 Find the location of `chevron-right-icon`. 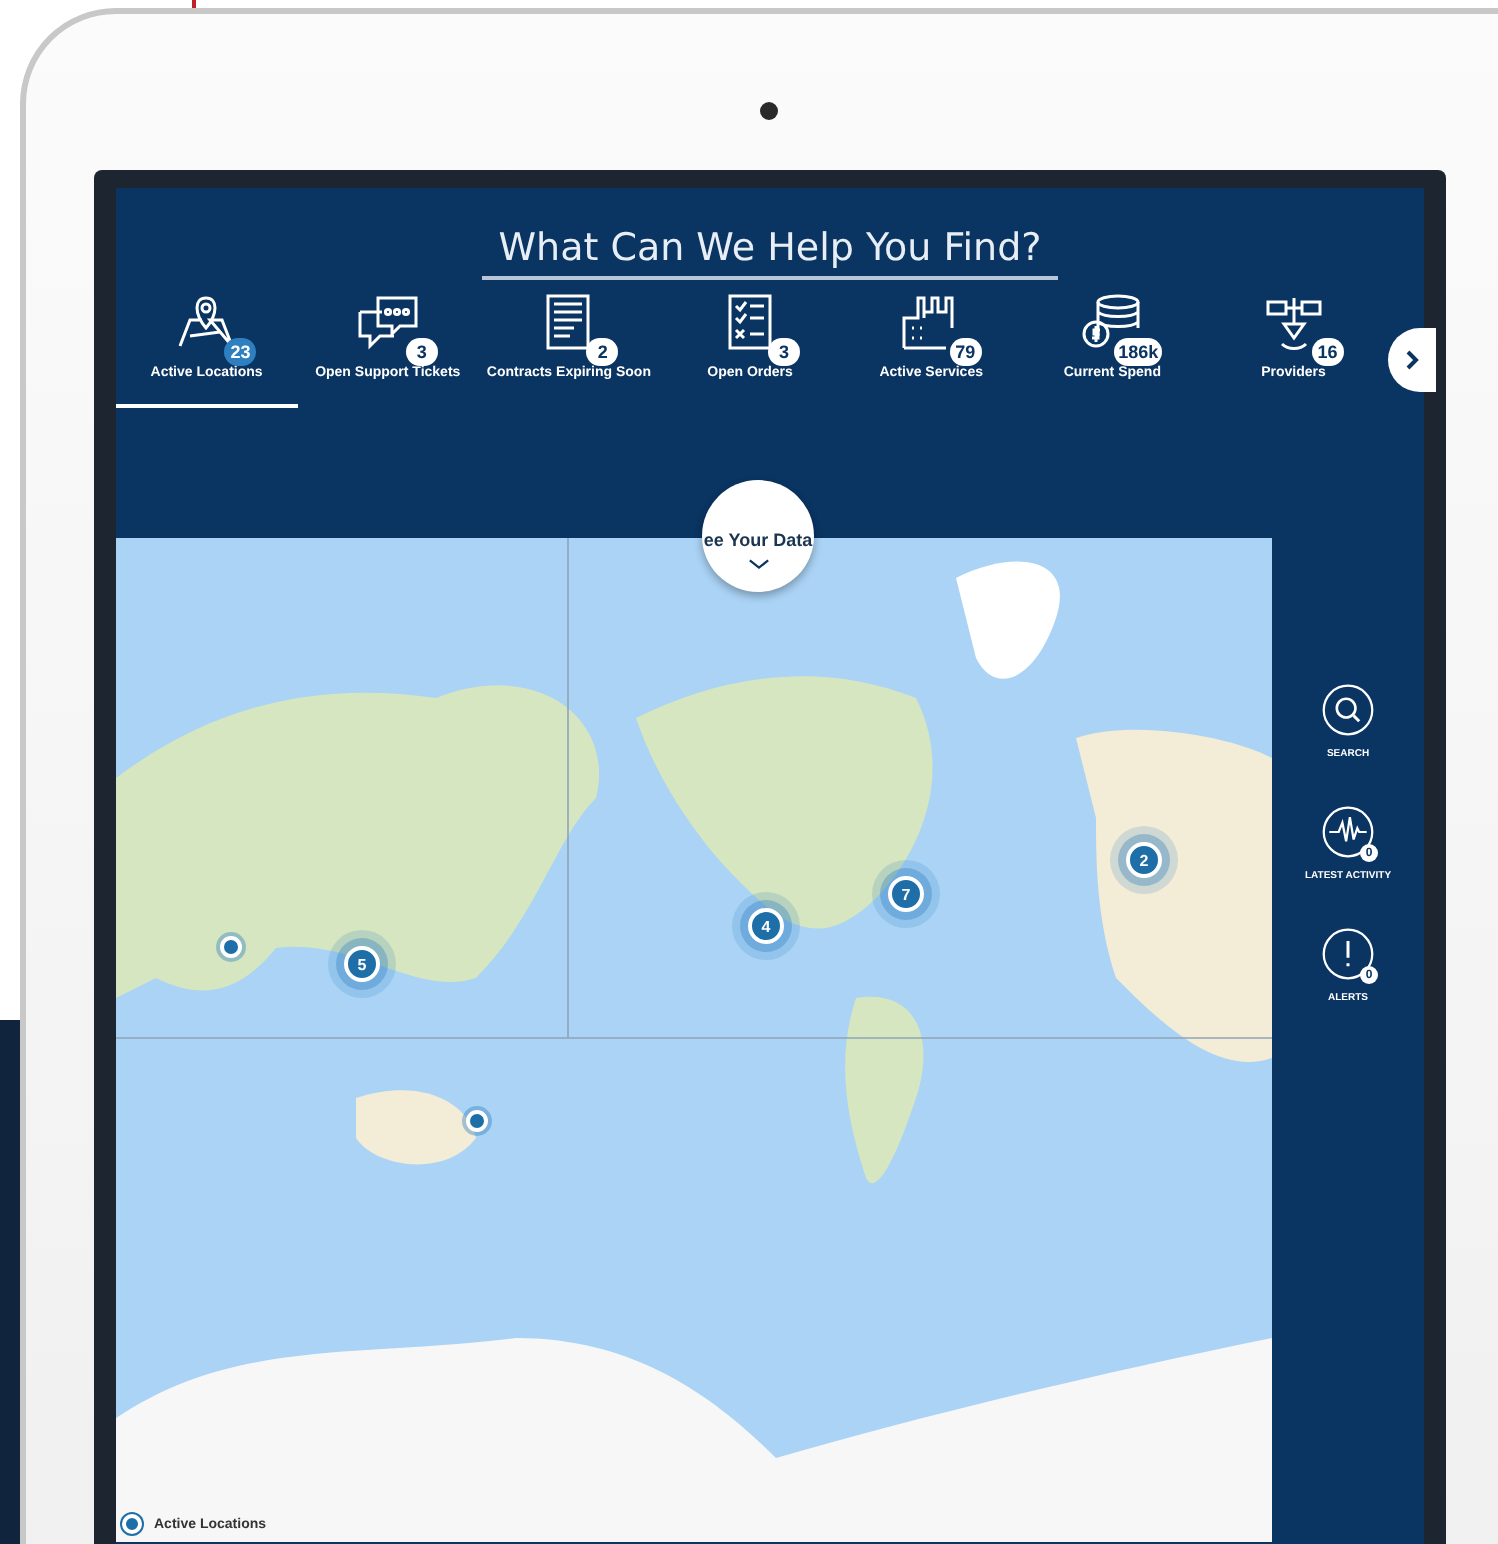

chevron-right-icon is located at coordinates (1412, 360).